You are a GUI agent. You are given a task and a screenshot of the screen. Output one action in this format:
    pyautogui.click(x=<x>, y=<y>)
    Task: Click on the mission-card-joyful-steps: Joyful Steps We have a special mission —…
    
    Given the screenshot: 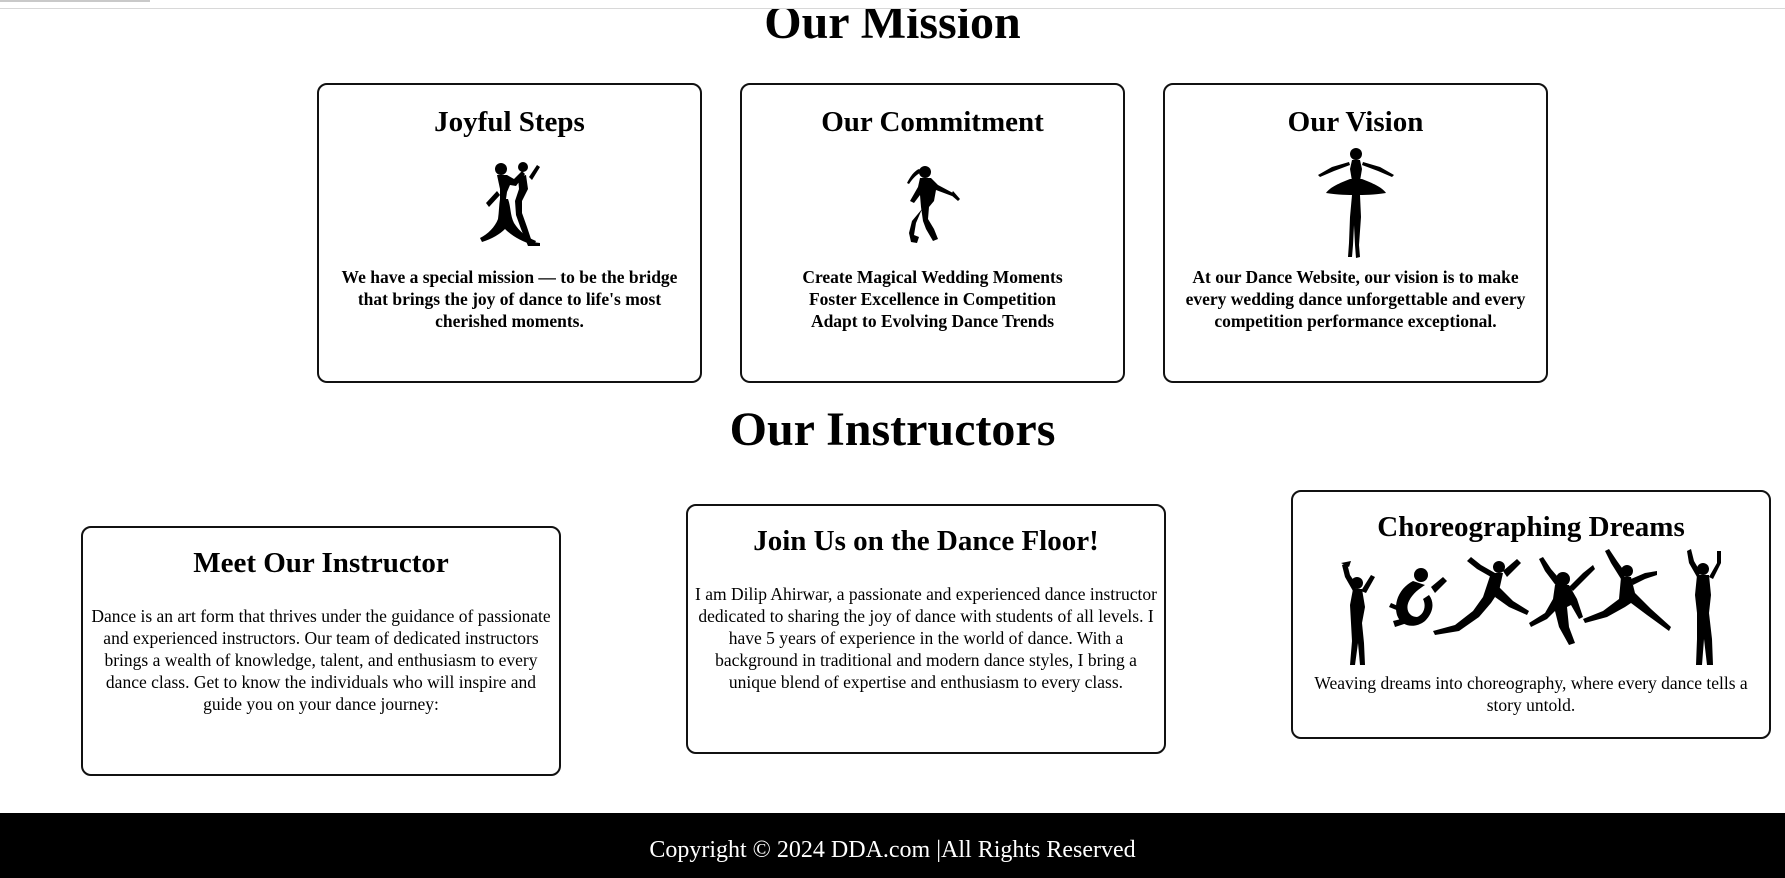 What is the action you would take?
    pyautogui.click(x=509, y=233)
    